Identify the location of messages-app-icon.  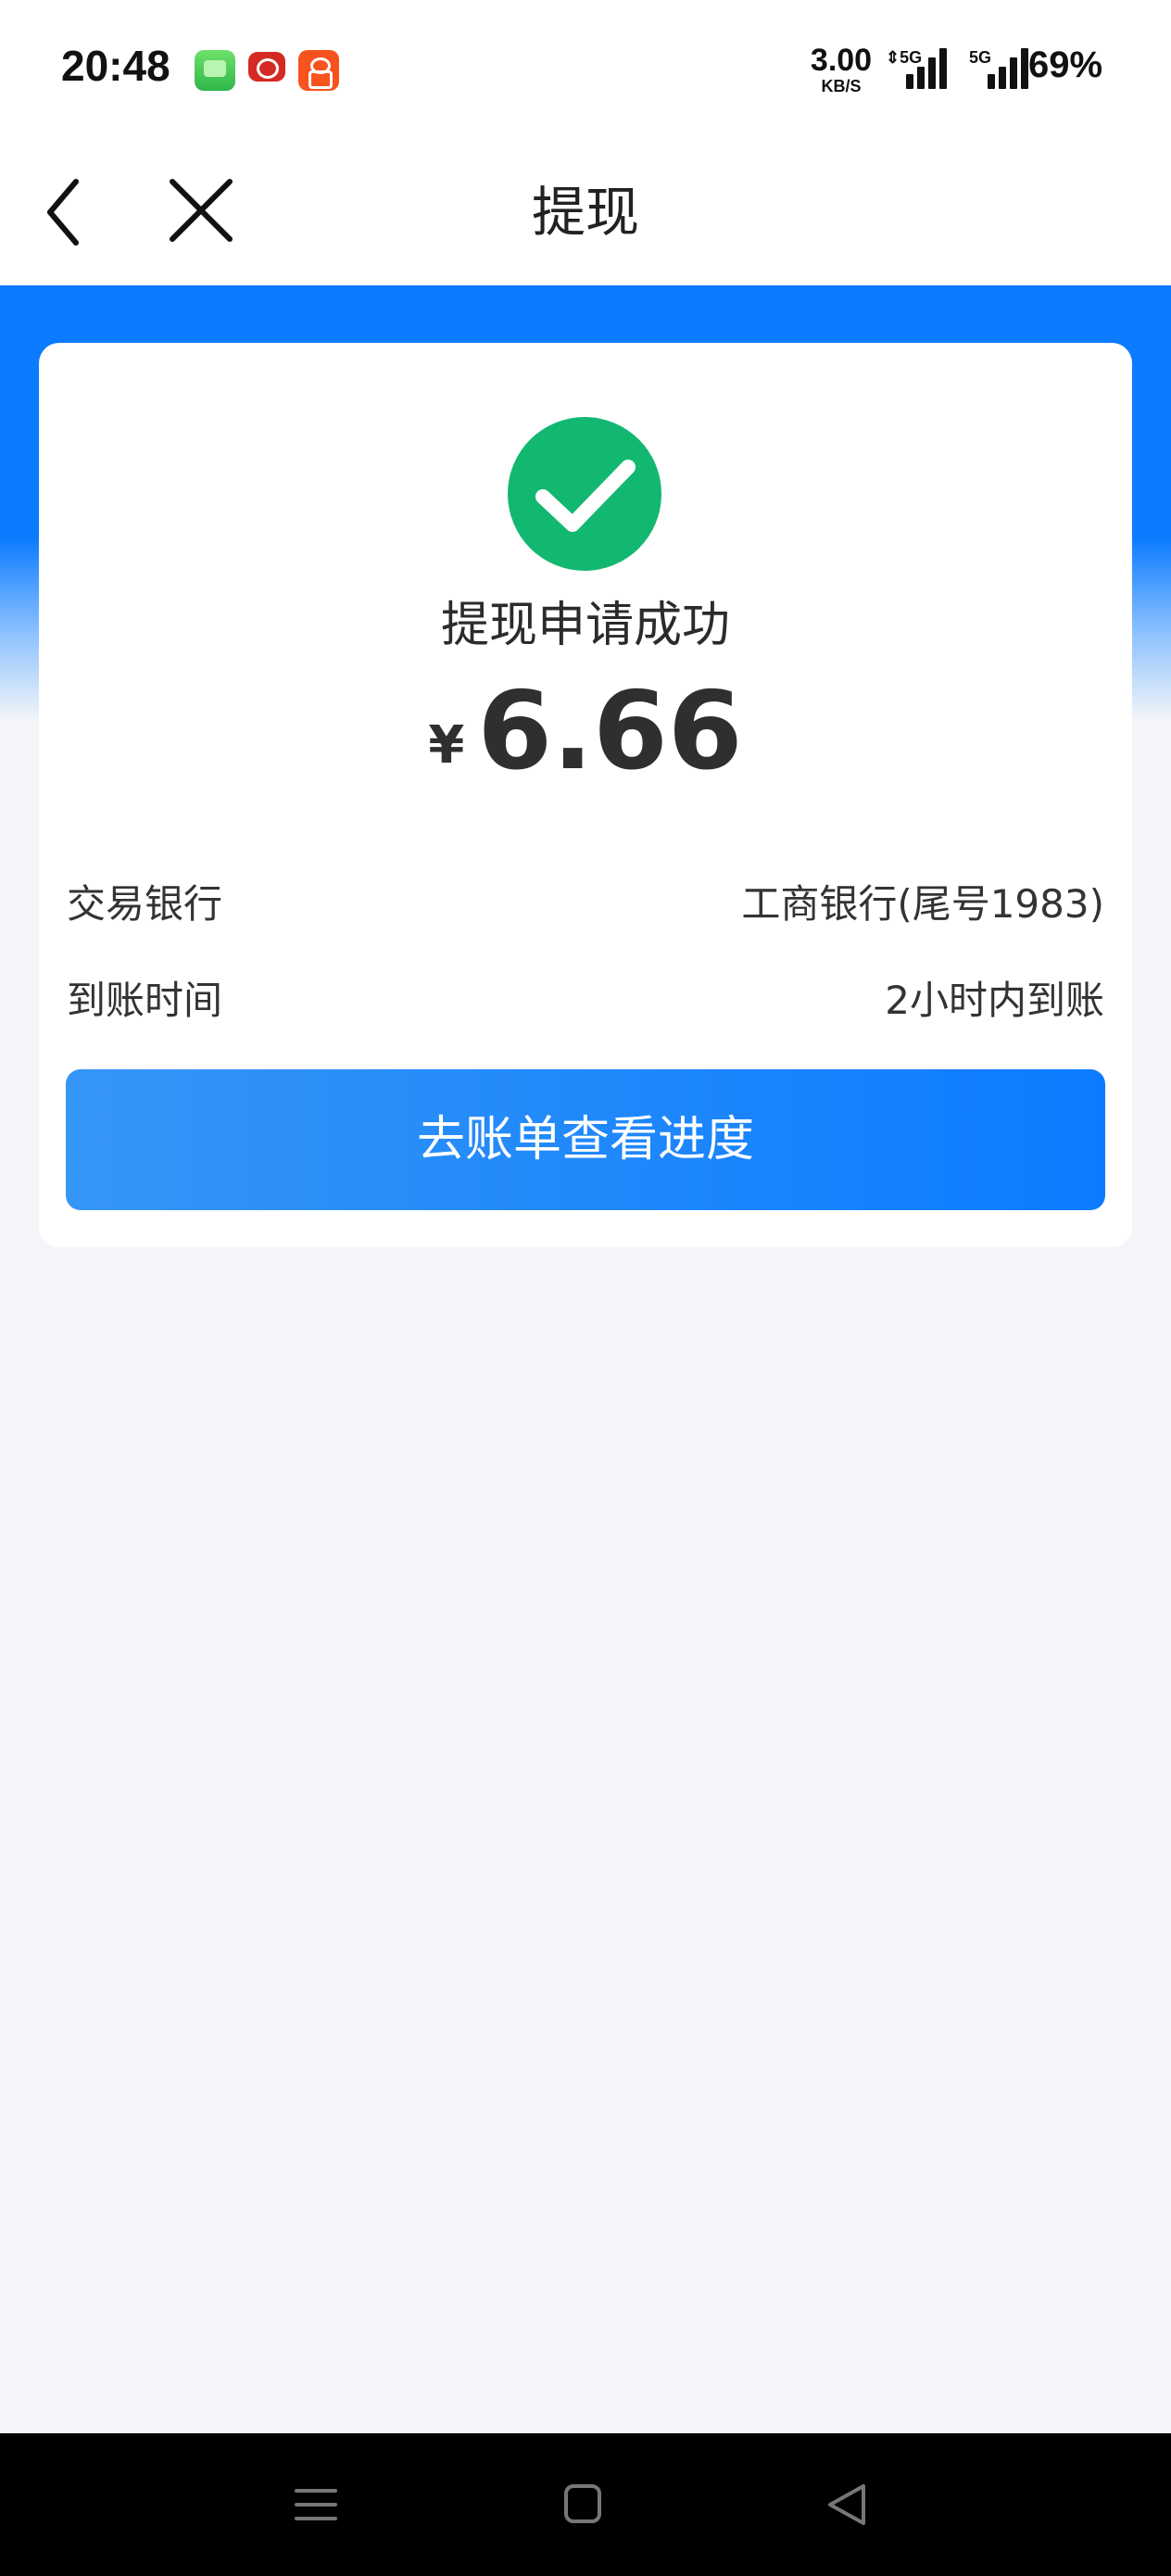
(215, 70).